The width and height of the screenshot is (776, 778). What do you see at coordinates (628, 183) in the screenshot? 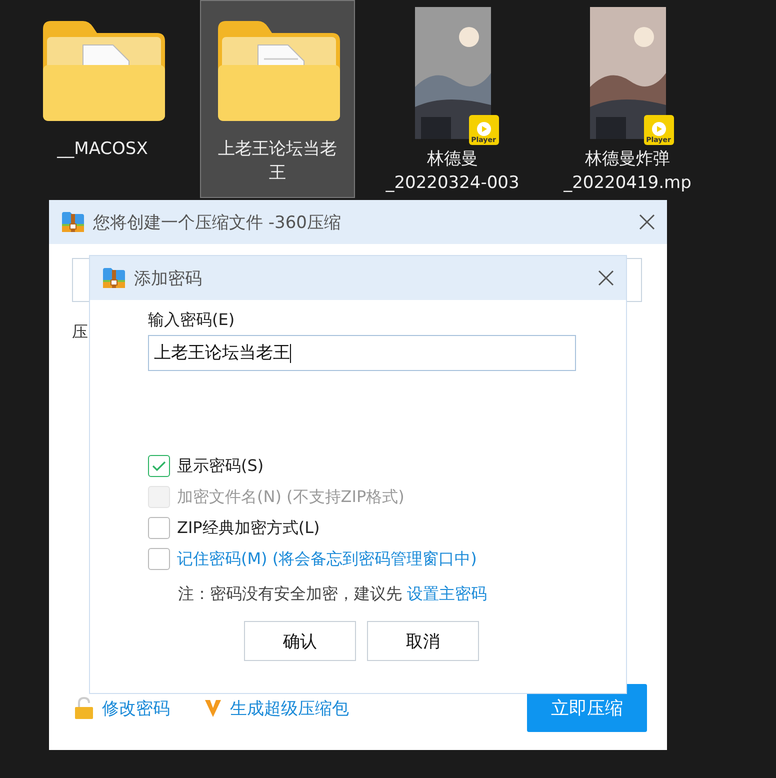
I see `file-name: _20220419.mp` at bounding box center [628, 183].